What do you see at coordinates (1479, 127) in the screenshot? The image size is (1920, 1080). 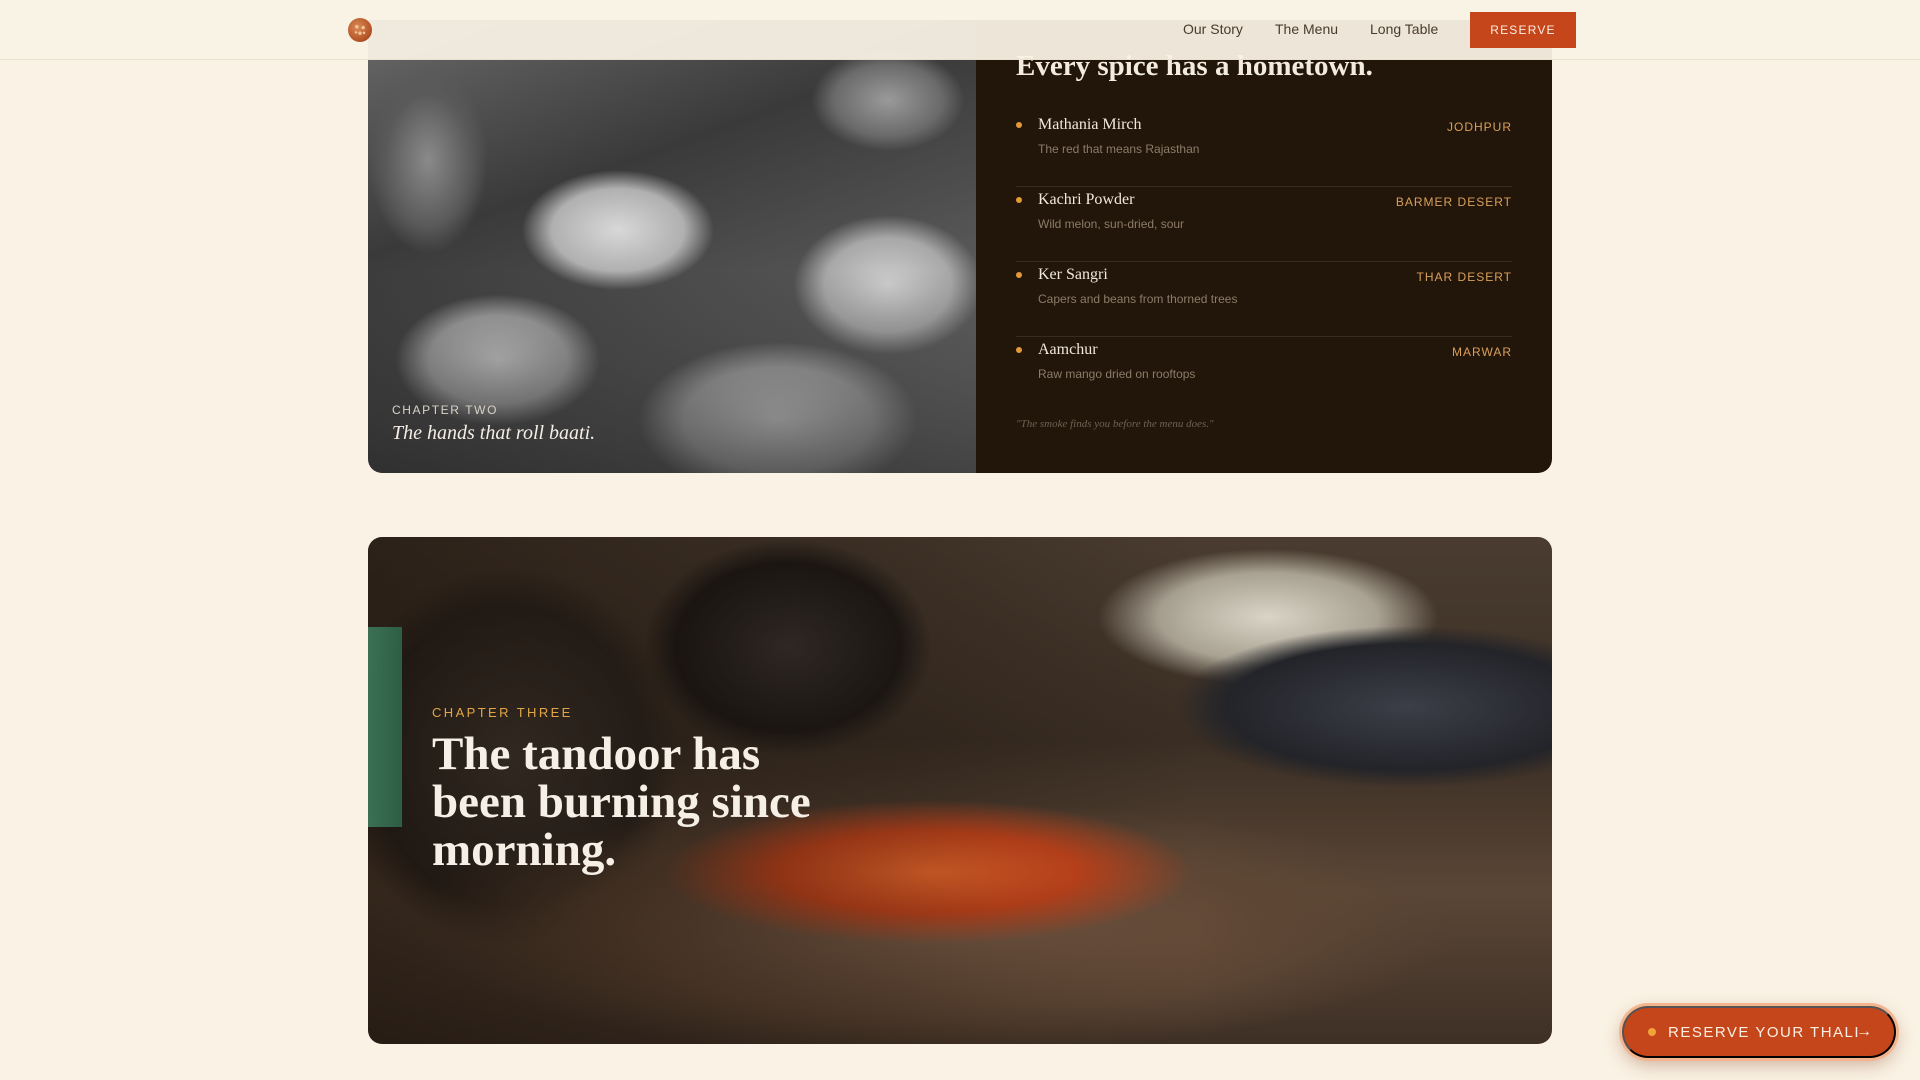 I see `spice-origin: JODHPUR` at bounding box center [1479, 127].